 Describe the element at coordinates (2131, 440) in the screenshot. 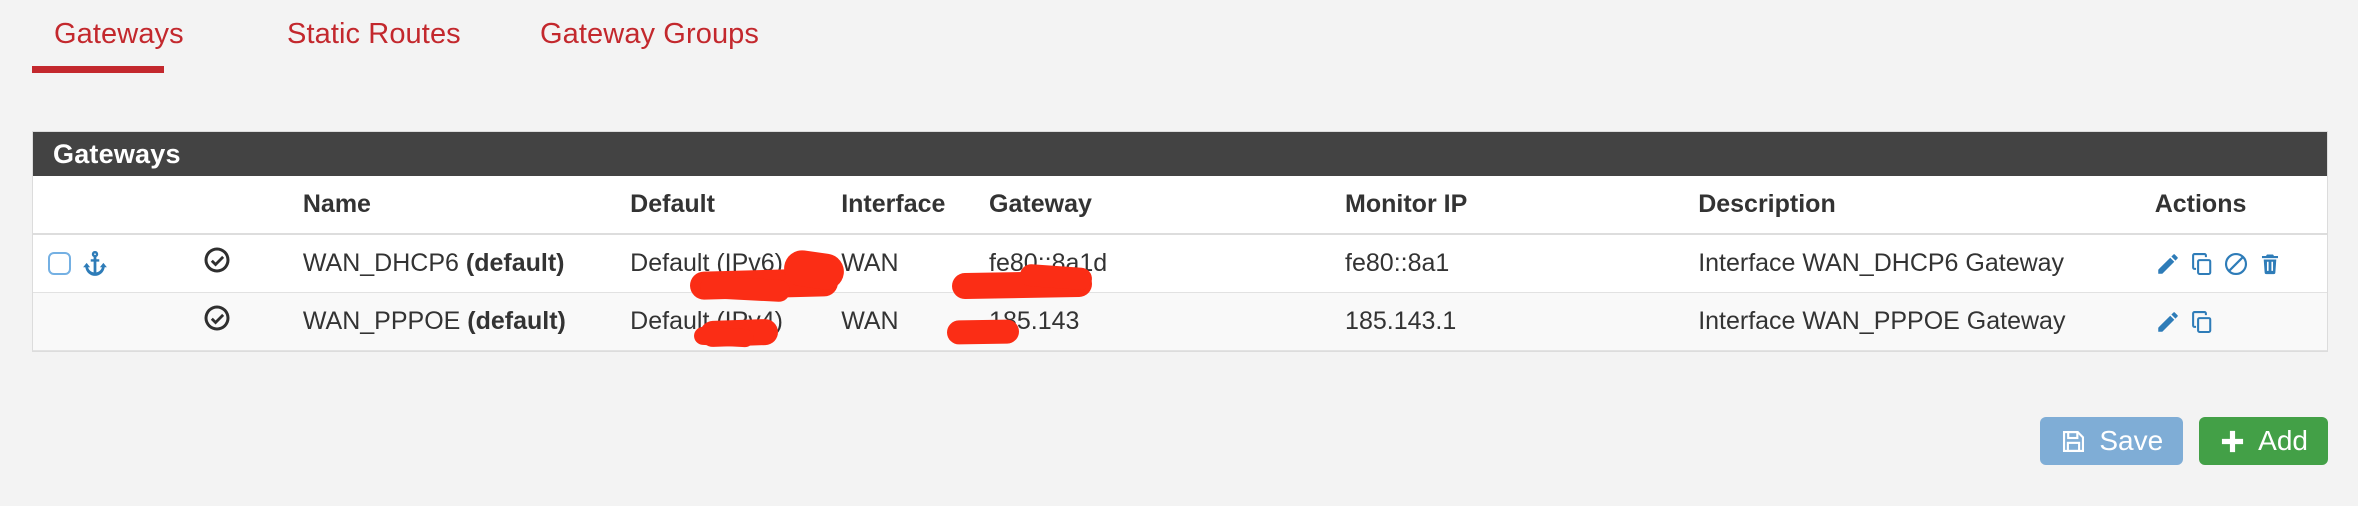

I see `save-button-label: Save` at that location.